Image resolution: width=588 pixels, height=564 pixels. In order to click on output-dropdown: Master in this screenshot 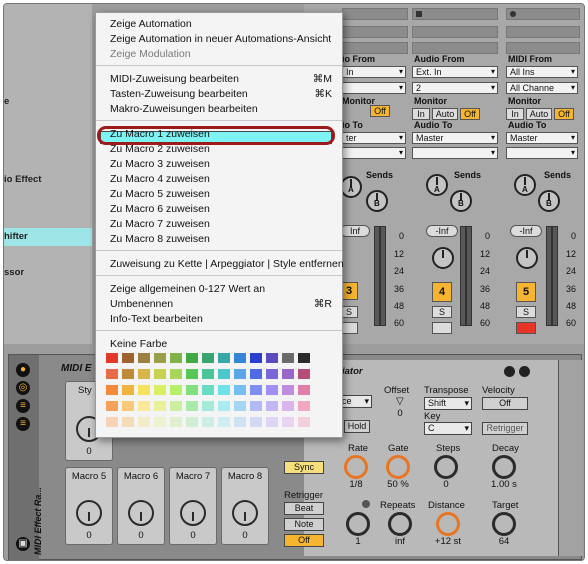, I will do `click(542, 138)`.